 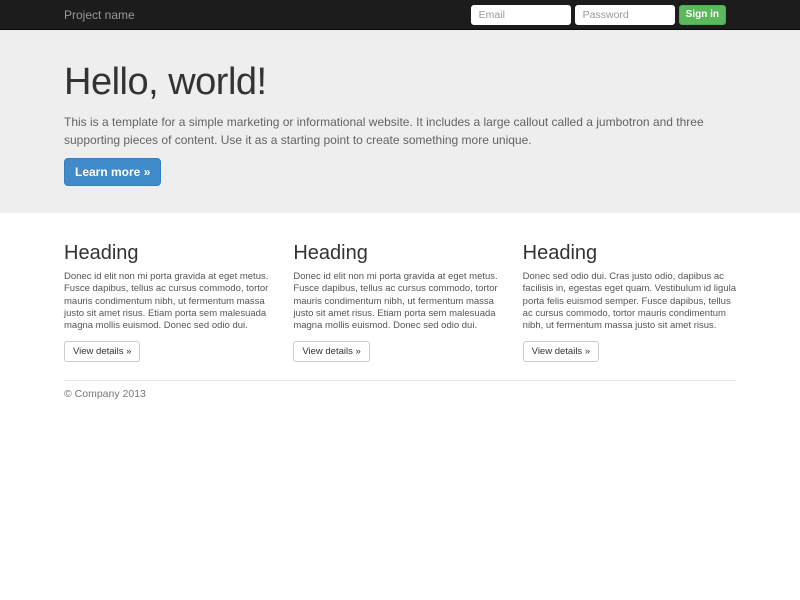 What do you see at coordinates (113, 171) in the screenshot?
I see `learn-more-button: Learn more »` at bounding box center [113, 171].